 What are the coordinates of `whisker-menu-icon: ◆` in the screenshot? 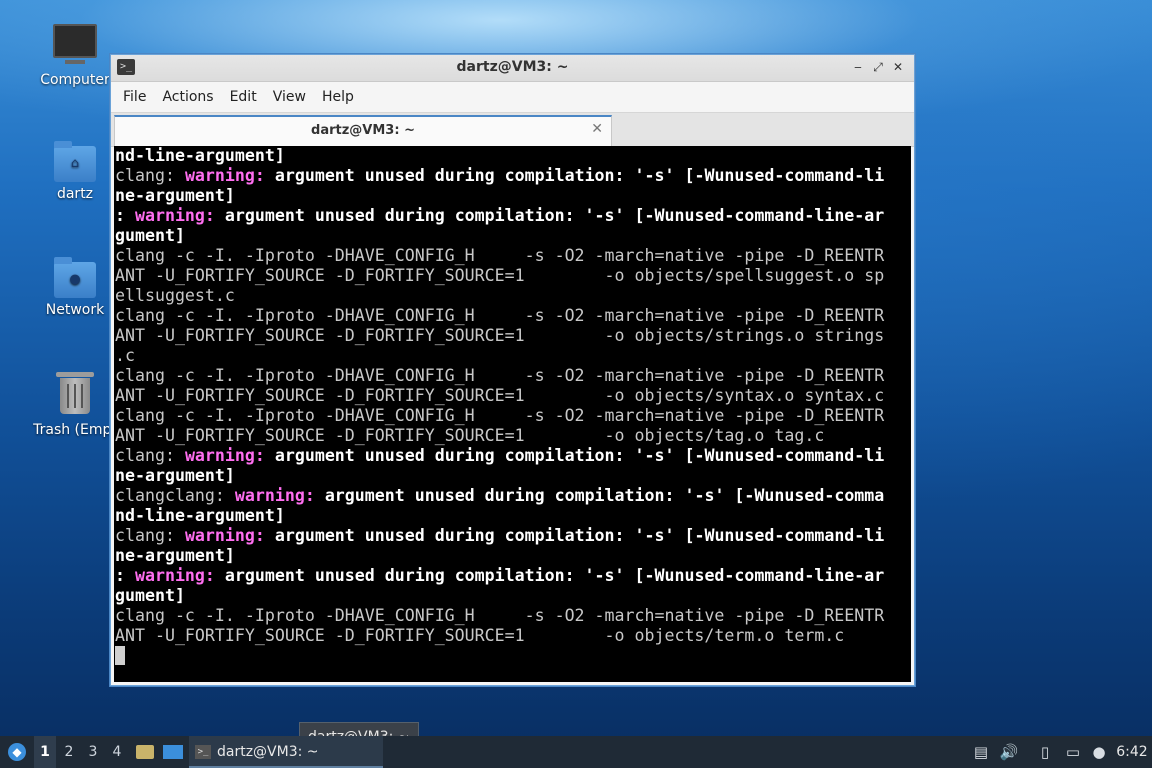 It's located at (17, 752).